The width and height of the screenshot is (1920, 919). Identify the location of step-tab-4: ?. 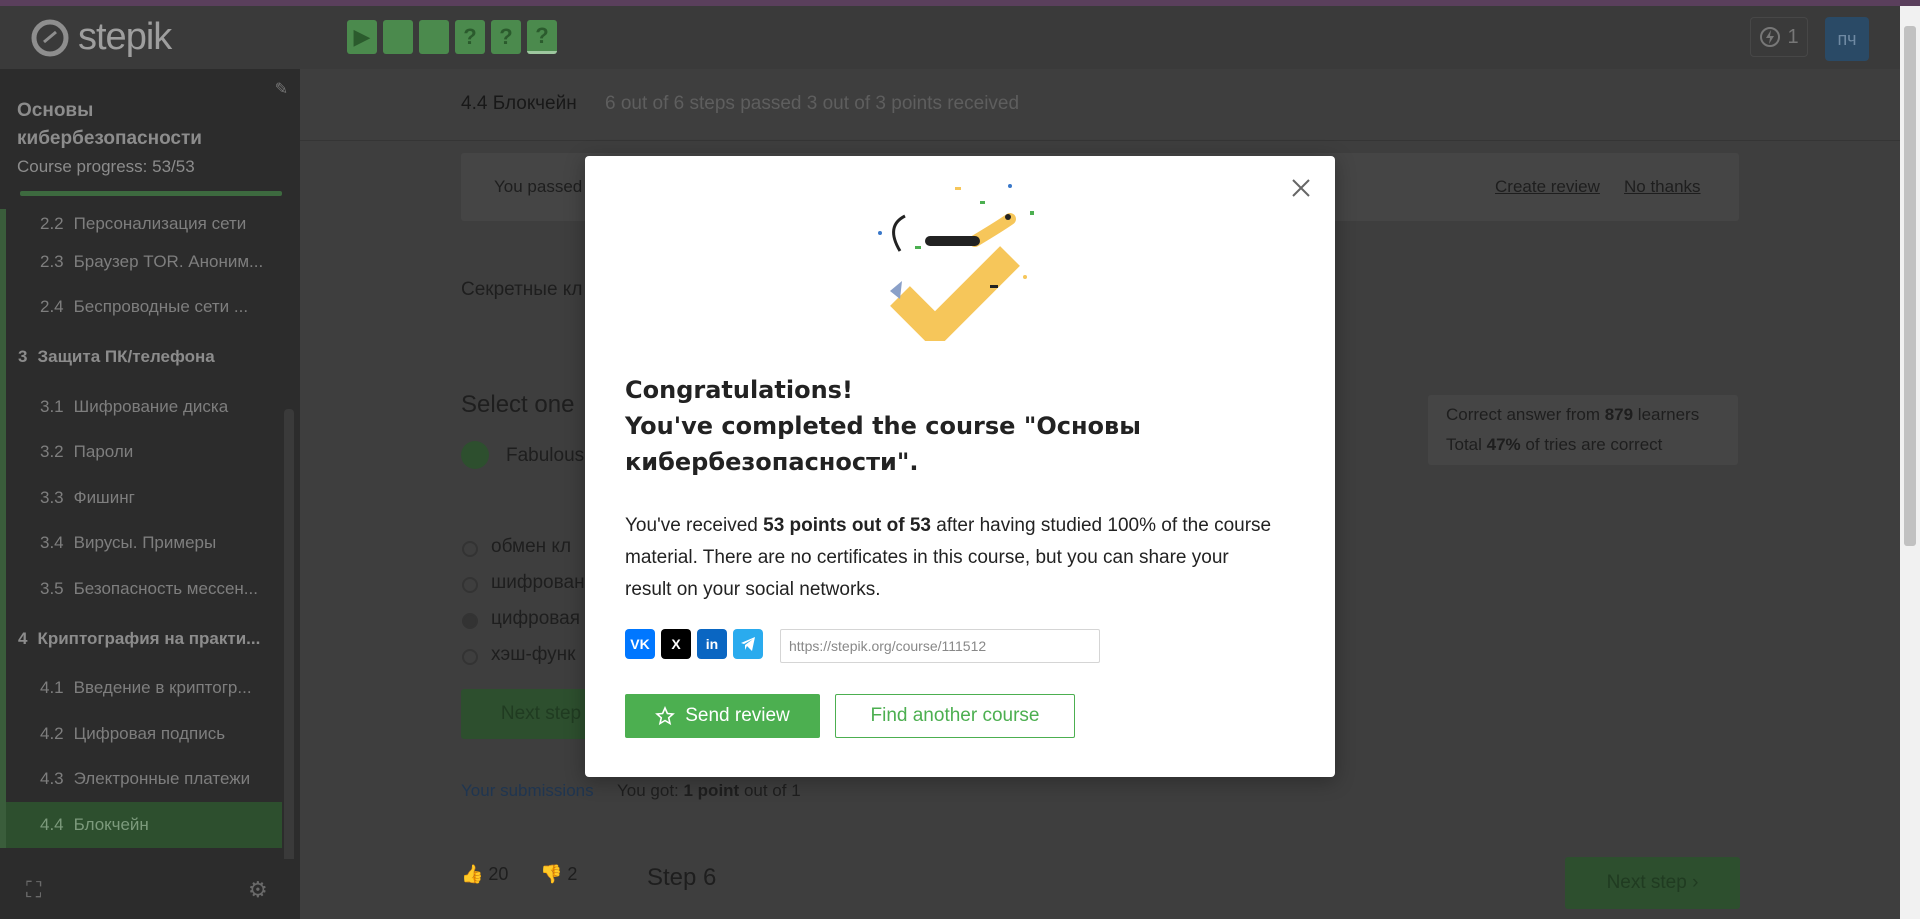
(470, 37).